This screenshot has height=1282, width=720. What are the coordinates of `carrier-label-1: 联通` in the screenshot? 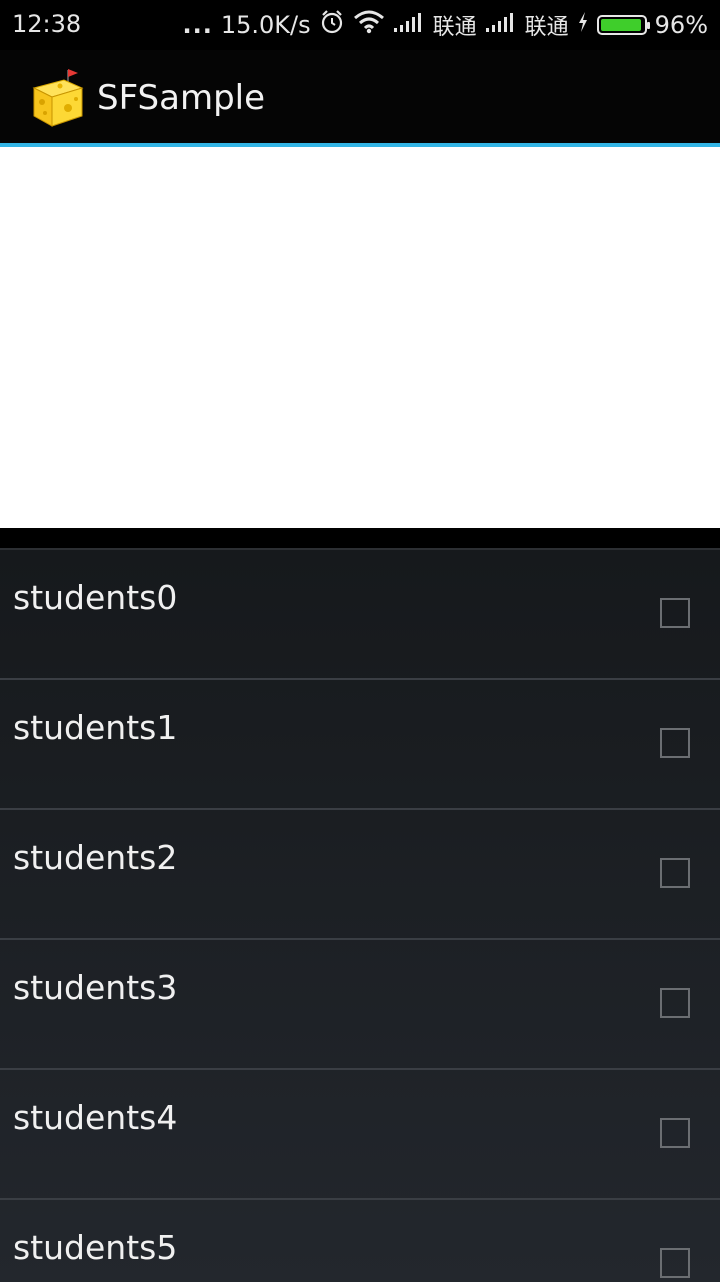 It's located at (454, 27).